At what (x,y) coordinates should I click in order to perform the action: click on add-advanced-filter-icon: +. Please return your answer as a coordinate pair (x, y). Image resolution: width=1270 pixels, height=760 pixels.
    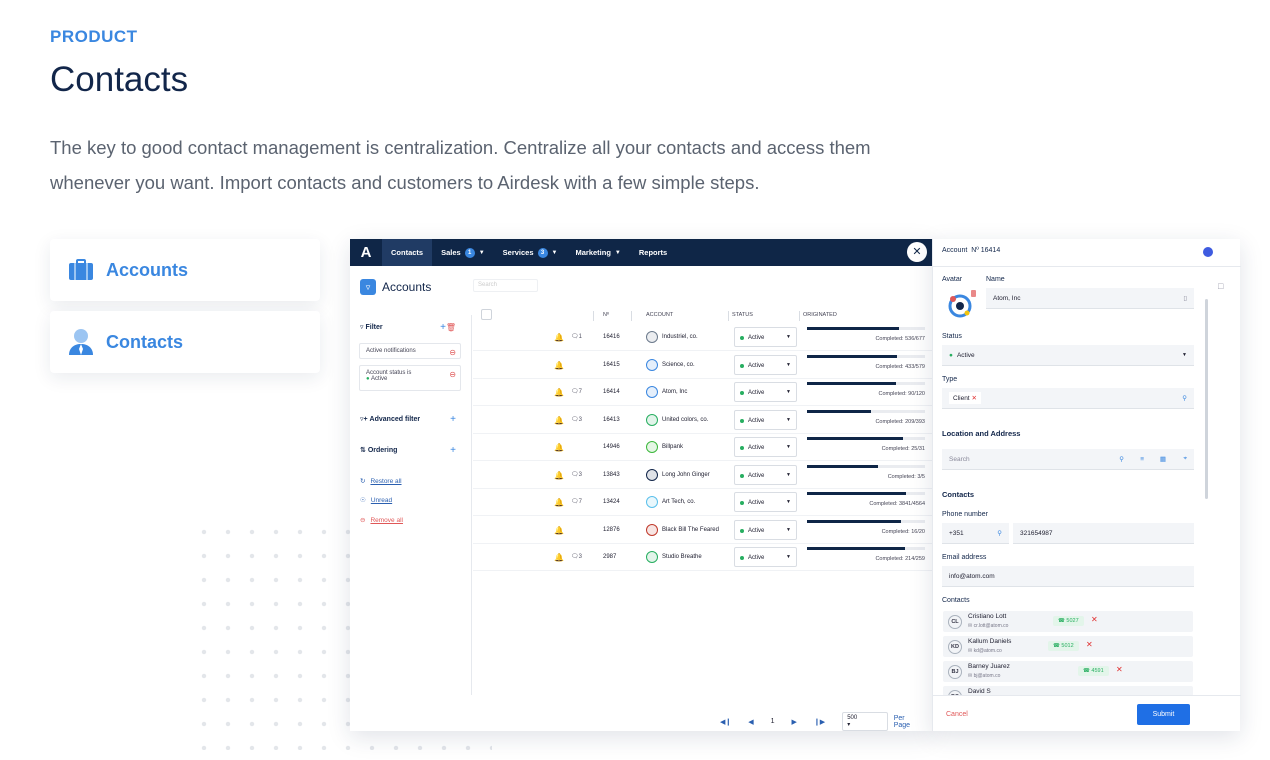
    Looking at the image, I should click on (453, 419).